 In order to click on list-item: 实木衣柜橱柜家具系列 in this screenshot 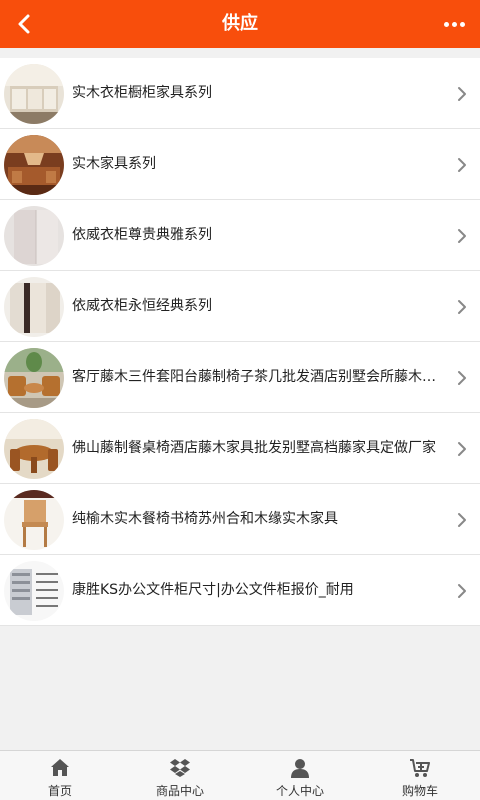, I will do `click(240, 93)`.